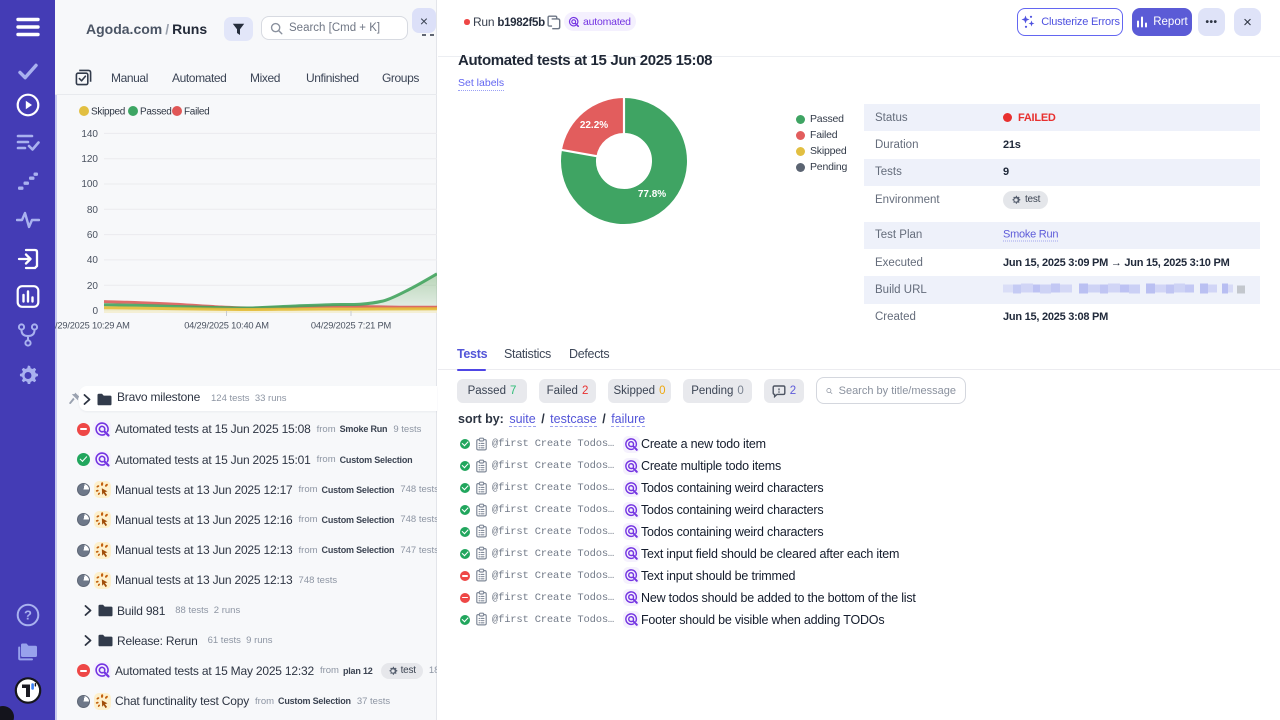  I want to click on svg-text: 40, so click(93, 260).